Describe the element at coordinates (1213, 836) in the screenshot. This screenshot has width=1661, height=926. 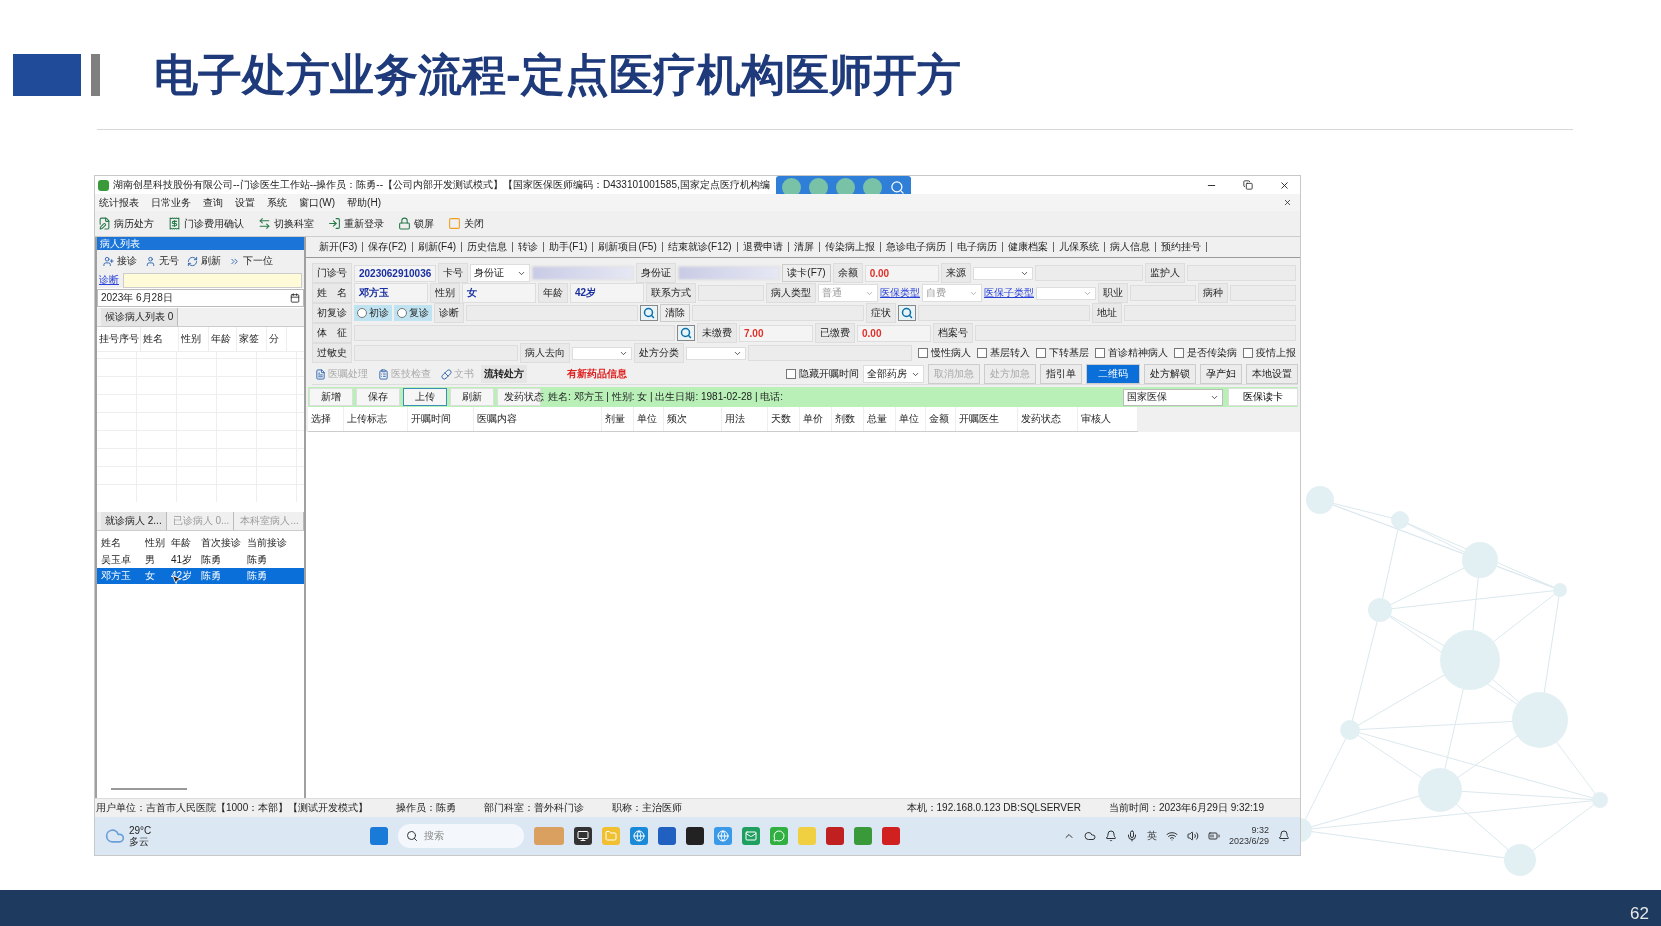
I see `battery-icon` at that location.